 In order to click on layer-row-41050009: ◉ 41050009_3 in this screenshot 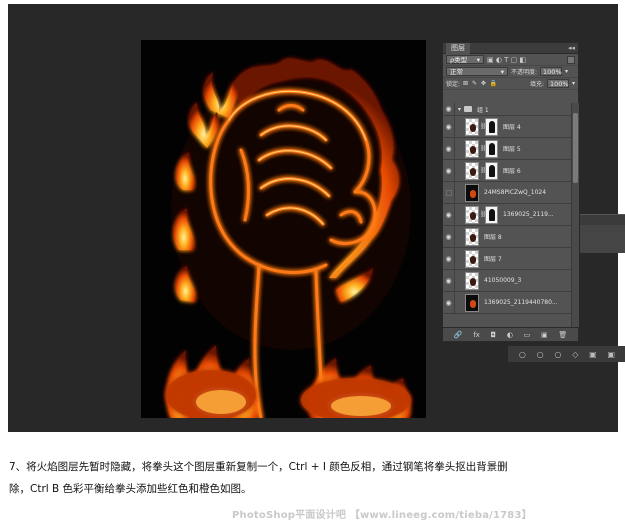, I will do `click(507, 281)`.